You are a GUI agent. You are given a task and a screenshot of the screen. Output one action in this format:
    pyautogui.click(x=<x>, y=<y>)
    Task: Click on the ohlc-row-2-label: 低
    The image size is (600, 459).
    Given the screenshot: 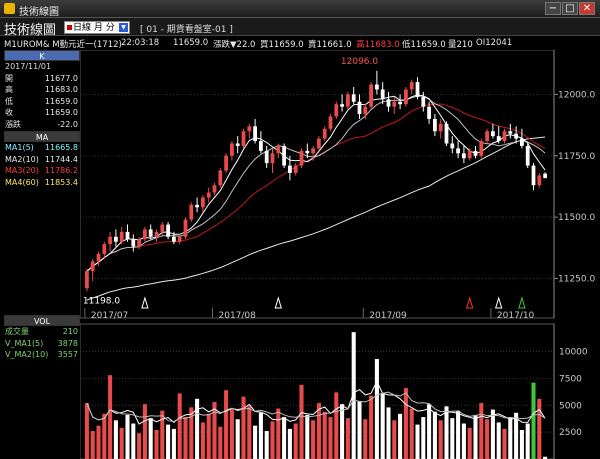 What is the action you would take?
    pyautogui.click(x=9, y=101)
    